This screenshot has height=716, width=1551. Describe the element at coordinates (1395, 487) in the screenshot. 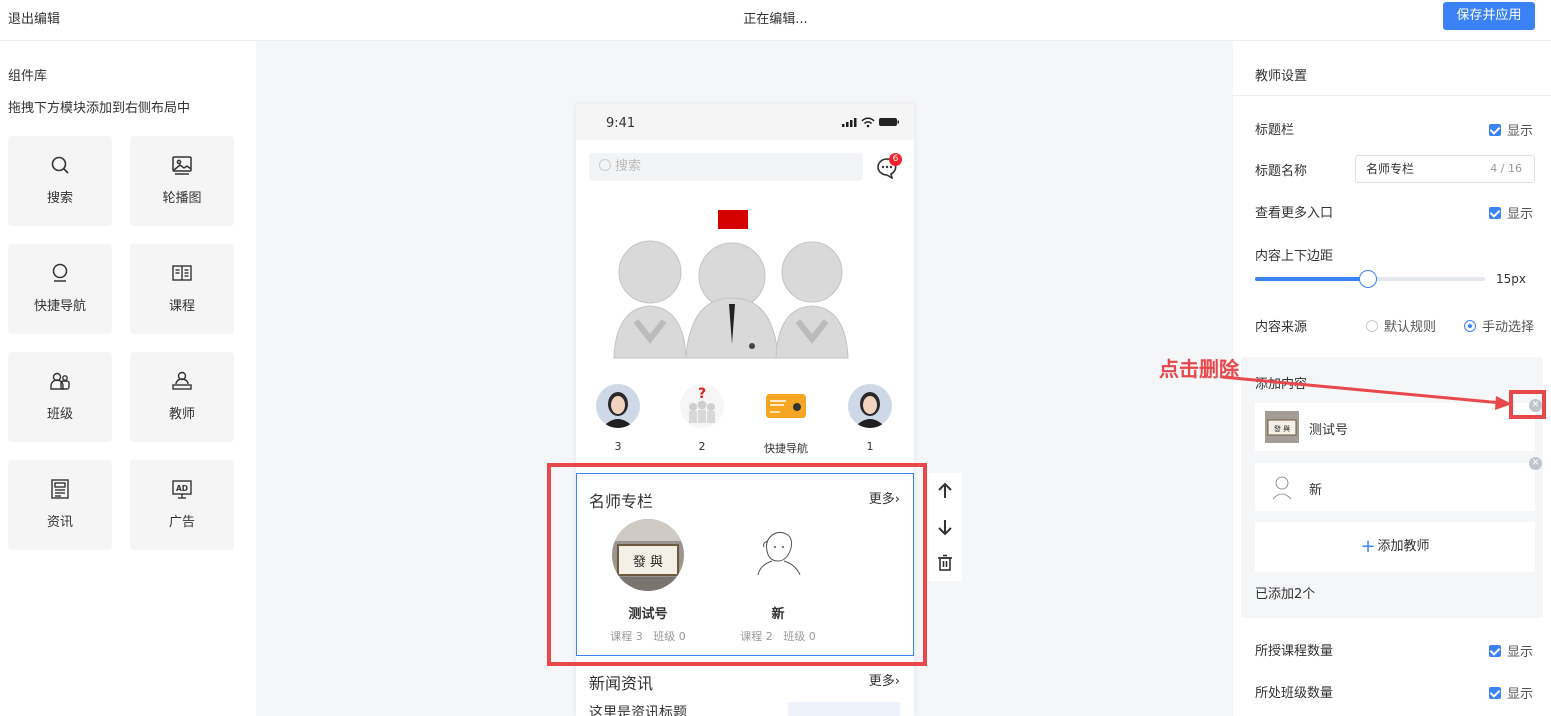

I see `selected-teacher-item: 新` at that location.